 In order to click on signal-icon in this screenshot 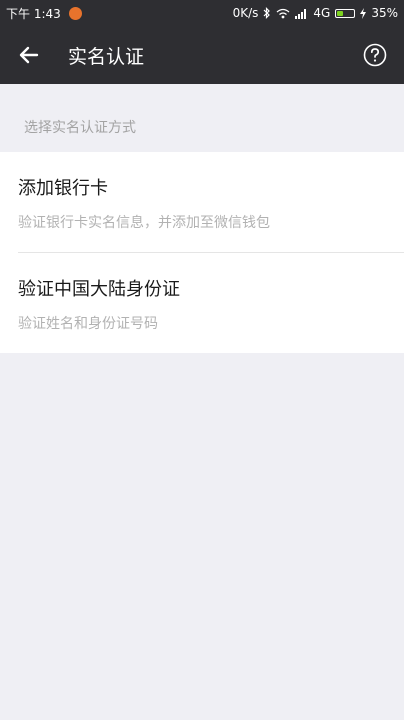, I will do `click(301, 13)`.